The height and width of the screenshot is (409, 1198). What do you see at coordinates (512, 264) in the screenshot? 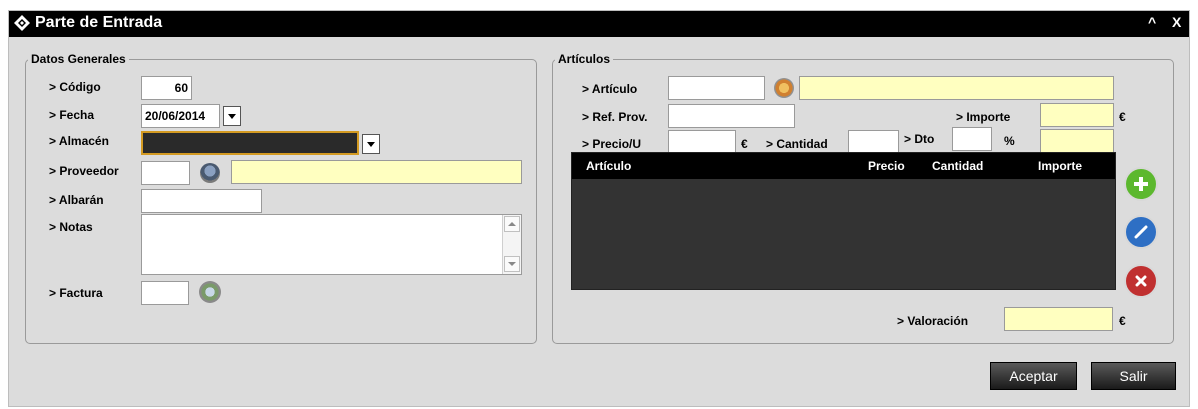
I see `scroll-down-arrow-icon` at bounding box center [512, 264].